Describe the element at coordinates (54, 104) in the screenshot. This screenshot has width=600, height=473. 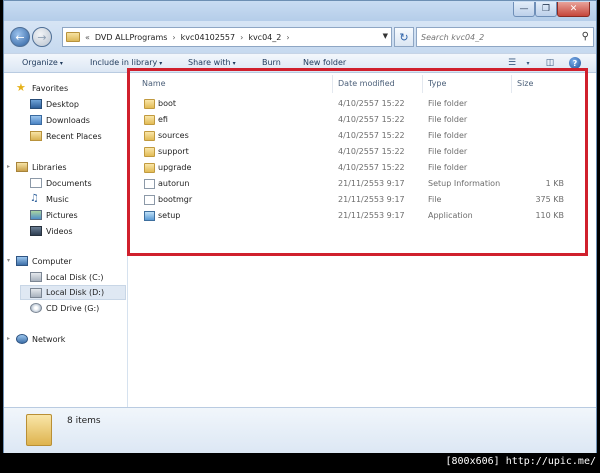
I see `nav-item-desktop: Desktop` at that location.